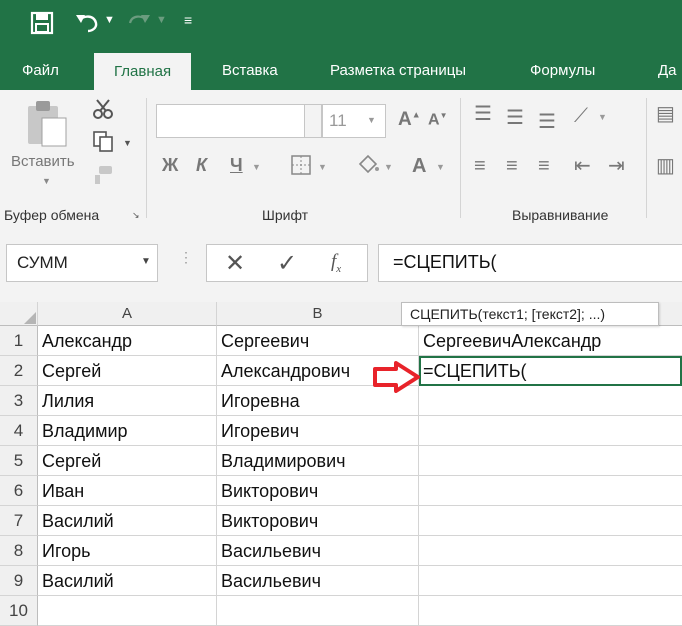 The image size is (682, 626). Describe the element at coordinates (440, 167) in the screenshot. I see `font-color-dropdown-icon: ▼` at that location.